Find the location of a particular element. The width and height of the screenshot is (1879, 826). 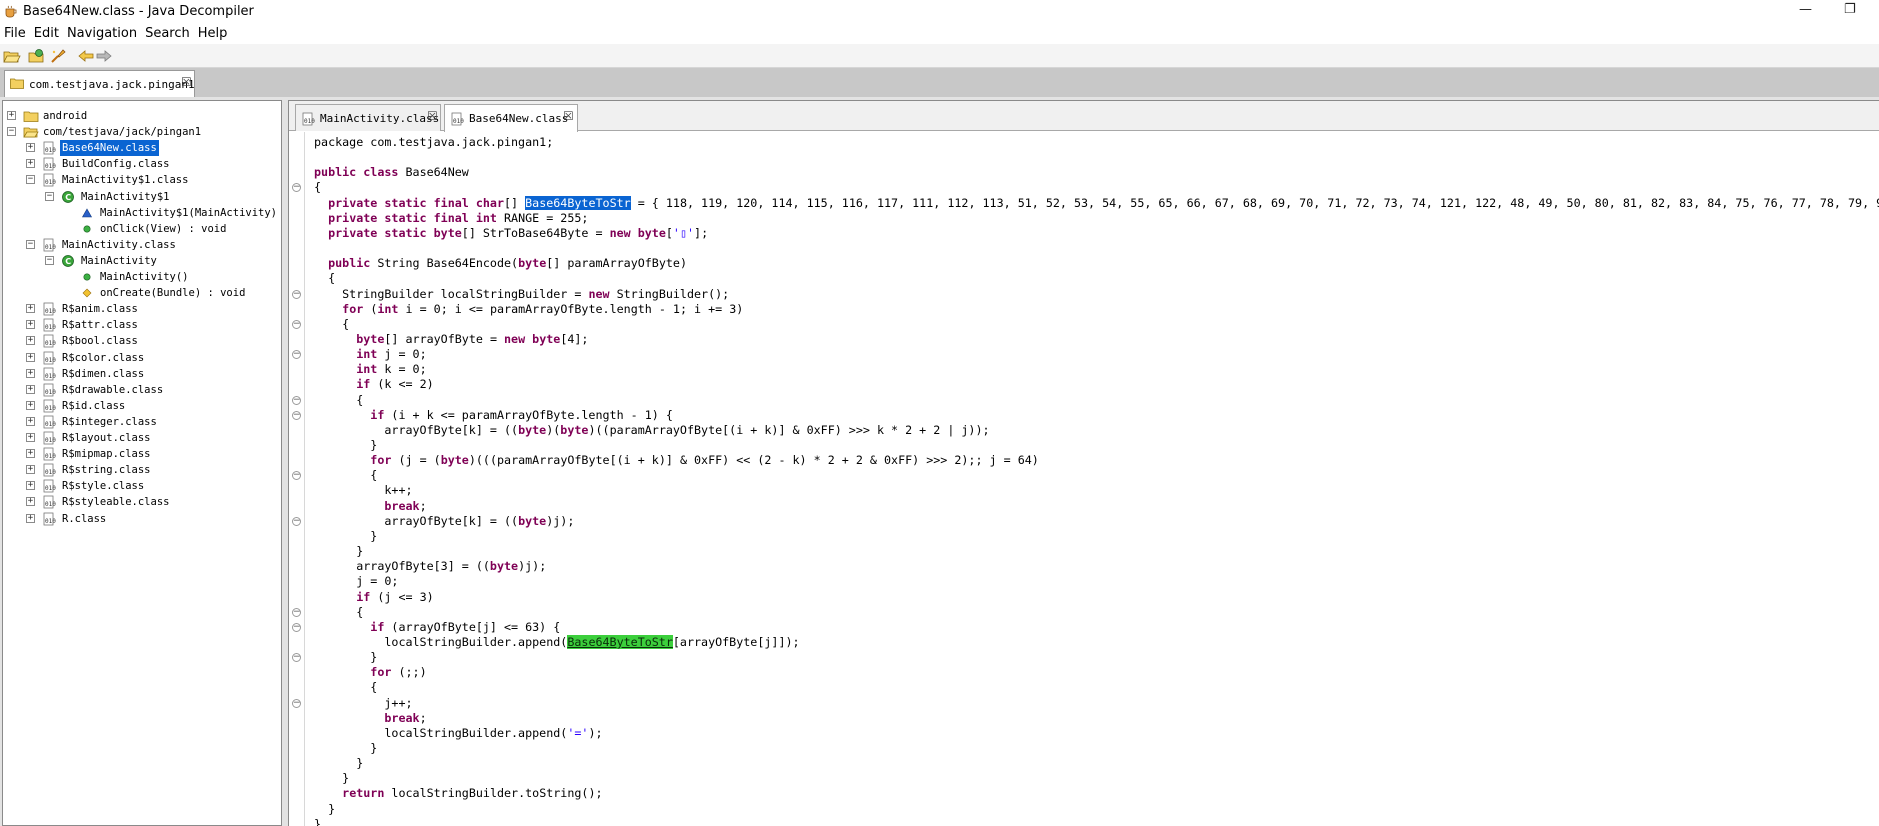

tree-node: +010 R$id.class is located at coordinates (142, 406).